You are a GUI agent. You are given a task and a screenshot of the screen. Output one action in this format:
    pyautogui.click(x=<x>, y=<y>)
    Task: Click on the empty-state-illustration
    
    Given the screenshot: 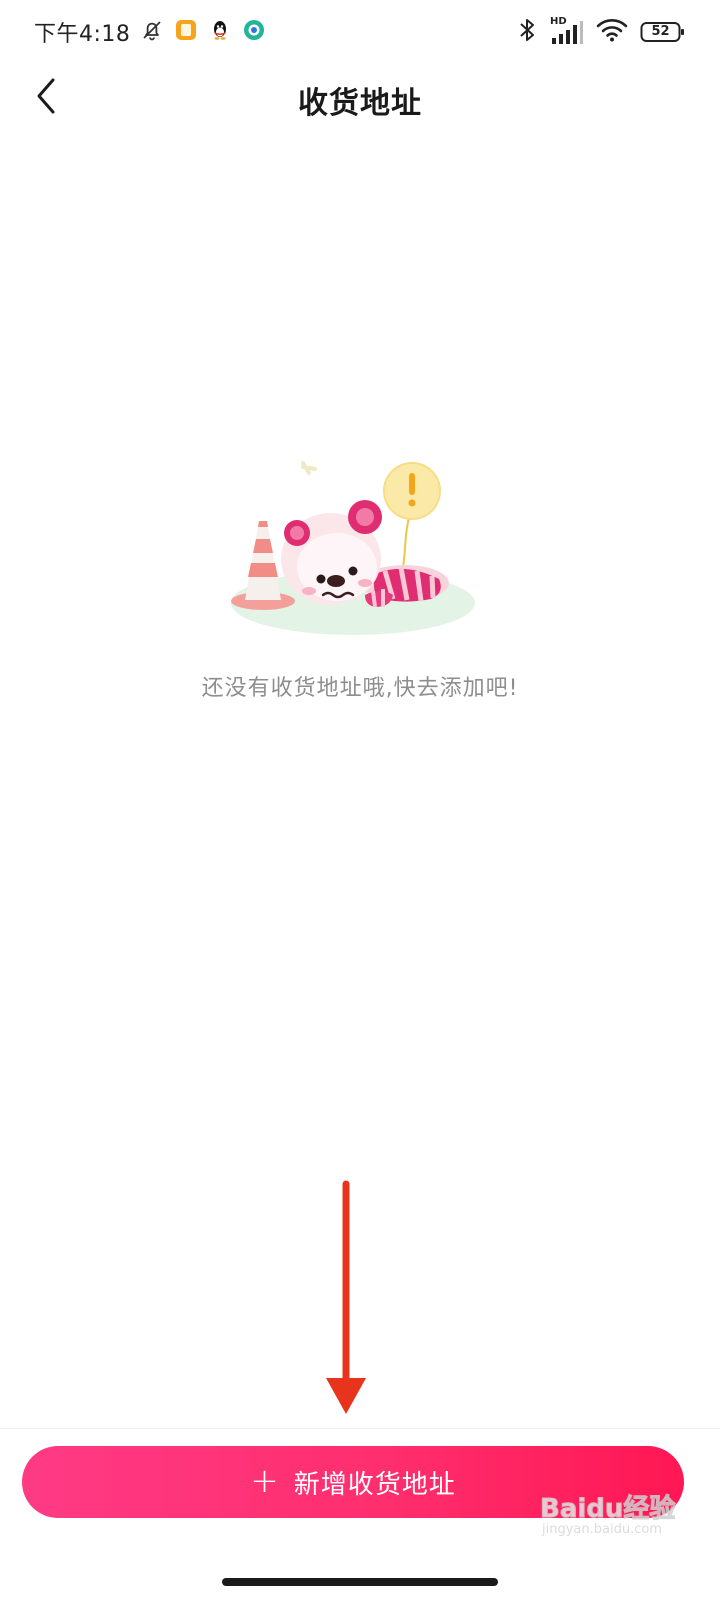 What is the action you would take?
    pyautogui.click(x=355, y=550)
    